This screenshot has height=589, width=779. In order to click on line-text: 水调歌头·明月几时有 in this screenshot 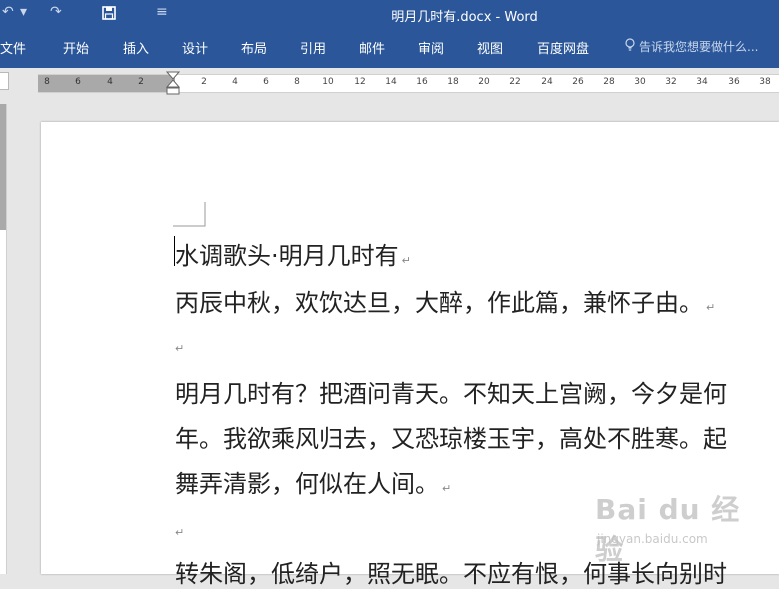, I will do `click(287, 256)`.